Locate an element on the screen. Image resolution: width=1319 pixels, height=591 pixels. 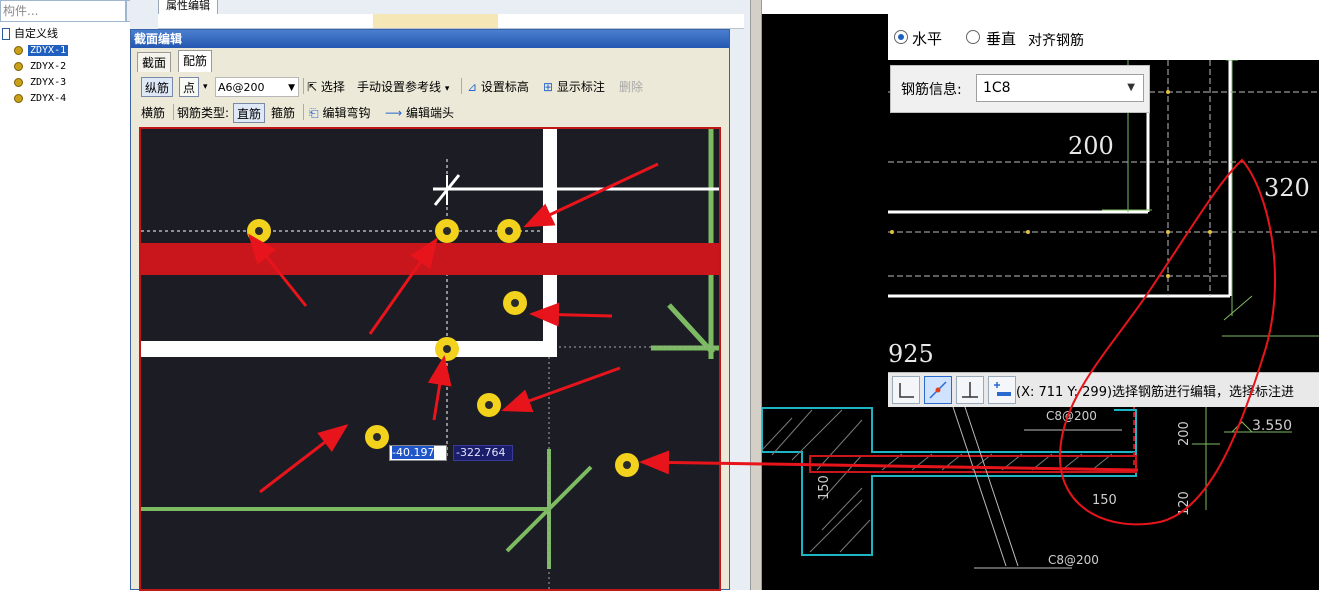
red-rebar-band is located at coordinates (430, 259).